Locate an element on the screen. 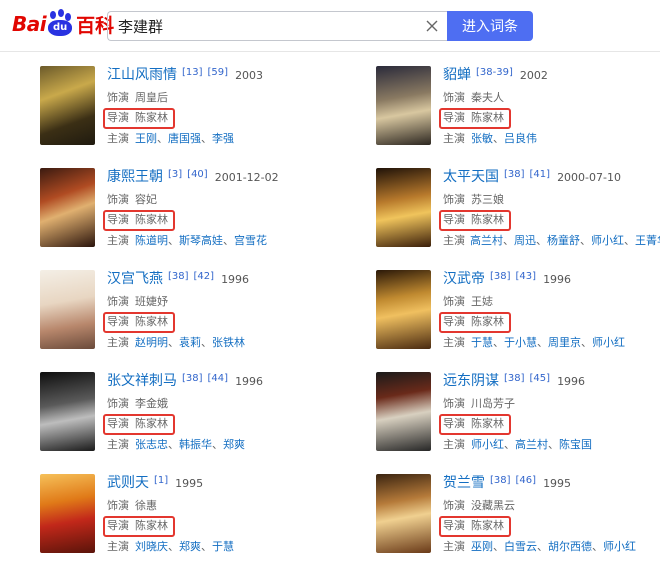 This screenshot has width=660, height=570. reference-link: [43] is located at coordinates (526, 277).